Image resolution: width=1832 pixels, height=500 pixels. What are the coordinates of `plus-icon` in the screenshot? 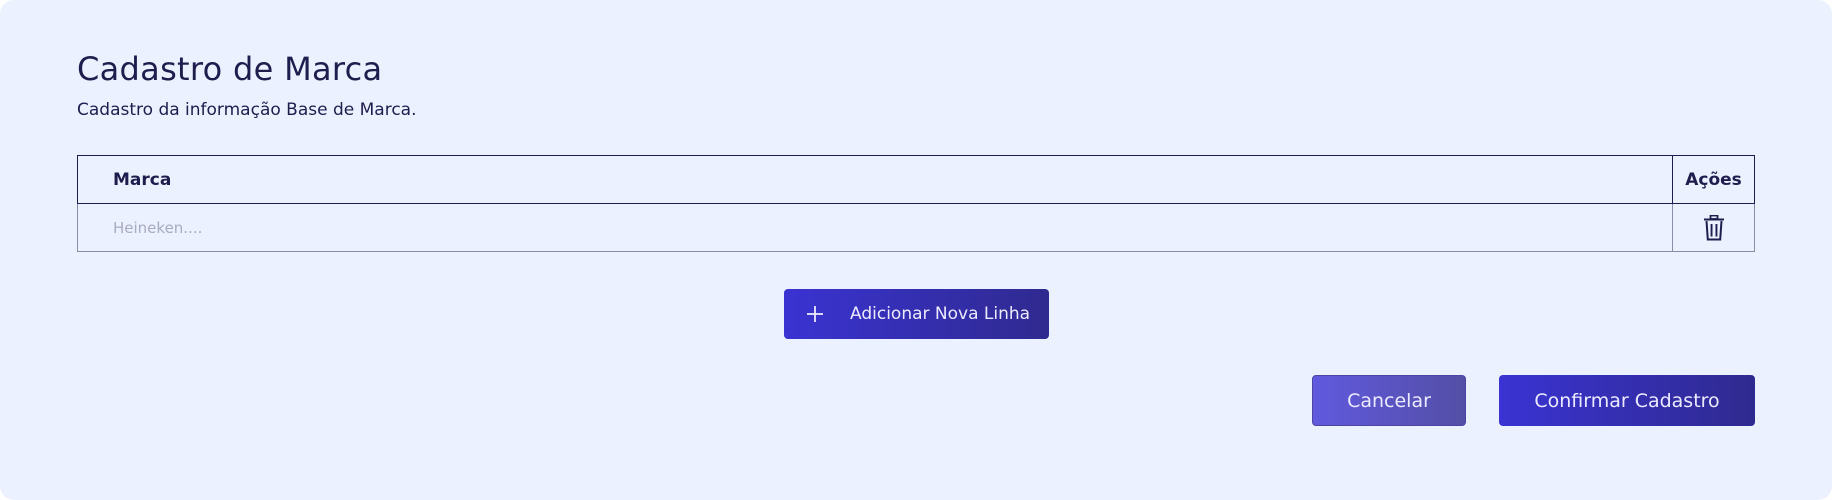 It's located at (815, 314).